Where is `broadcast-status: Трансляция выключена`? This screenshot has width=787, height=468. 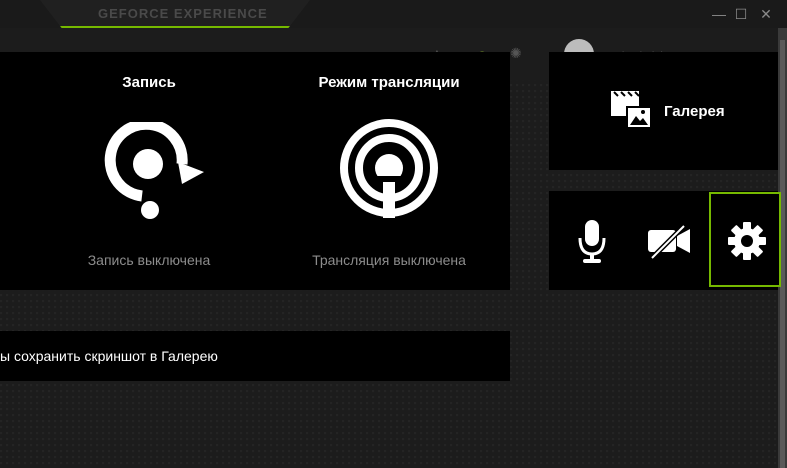
broadcast-status: Трансляция выключена is located at coordinates (389, 260).